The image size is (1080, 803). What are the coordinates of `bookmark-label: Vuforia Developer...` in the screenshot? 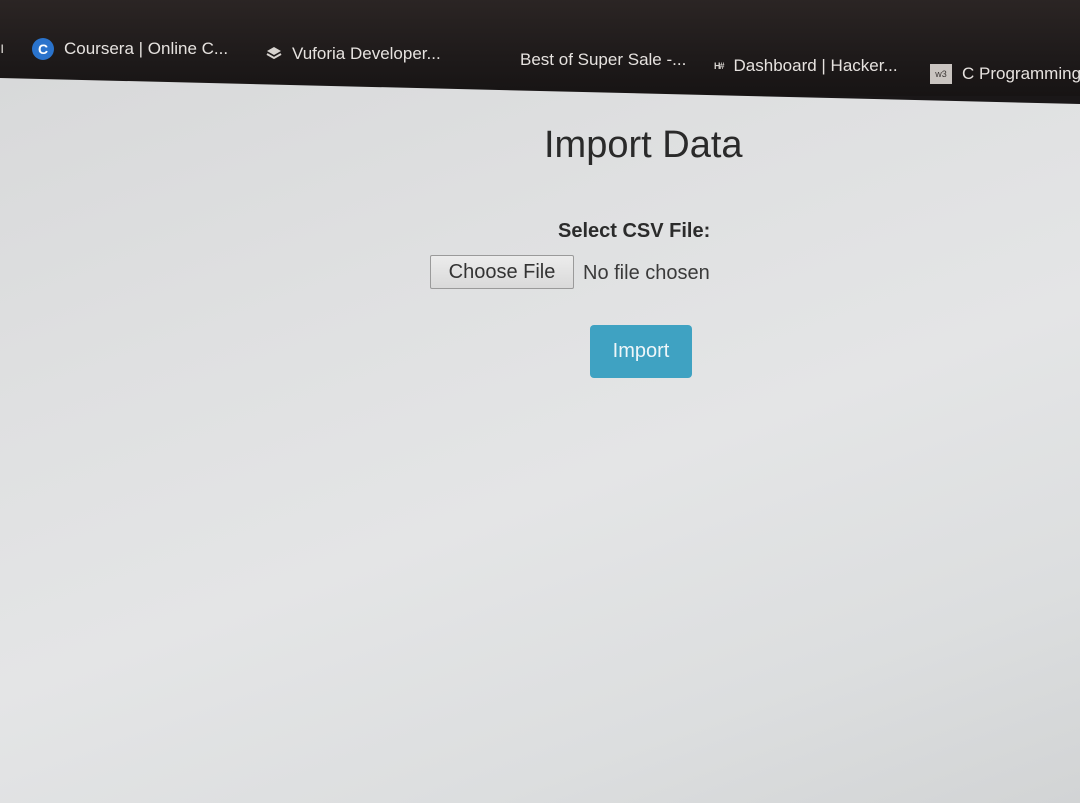 It's located at (366, 53).